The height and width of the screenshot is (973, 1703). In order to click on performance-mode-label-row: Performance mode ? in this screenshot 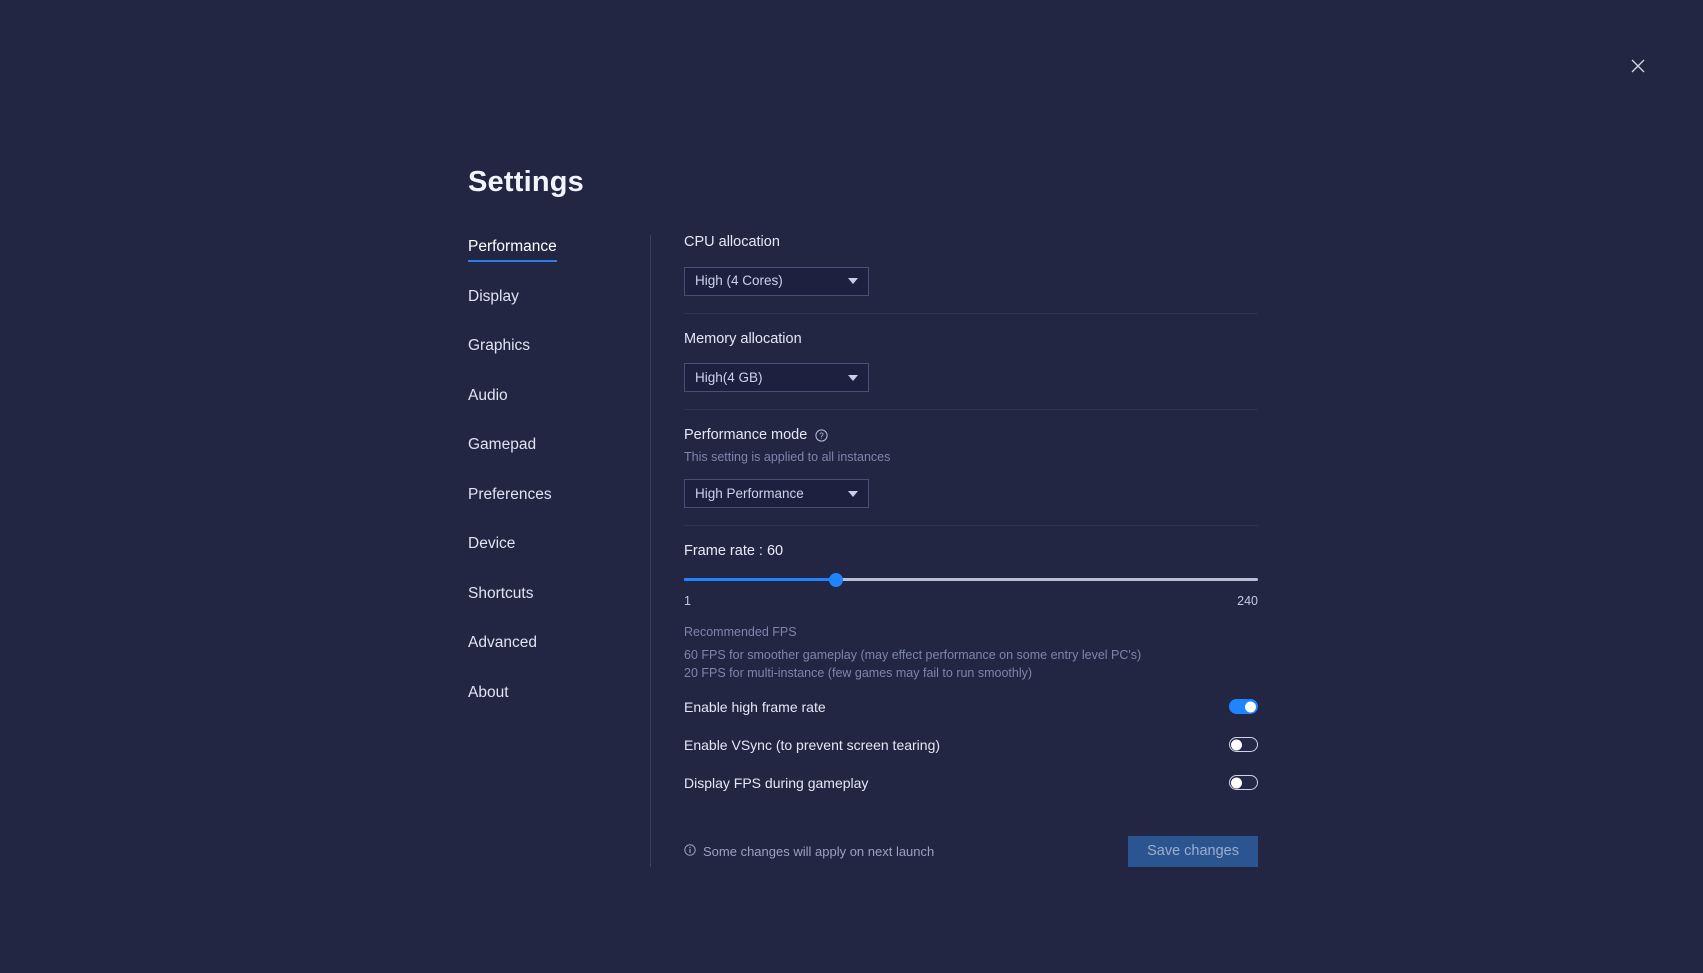, I will do `click(971, 435)`.